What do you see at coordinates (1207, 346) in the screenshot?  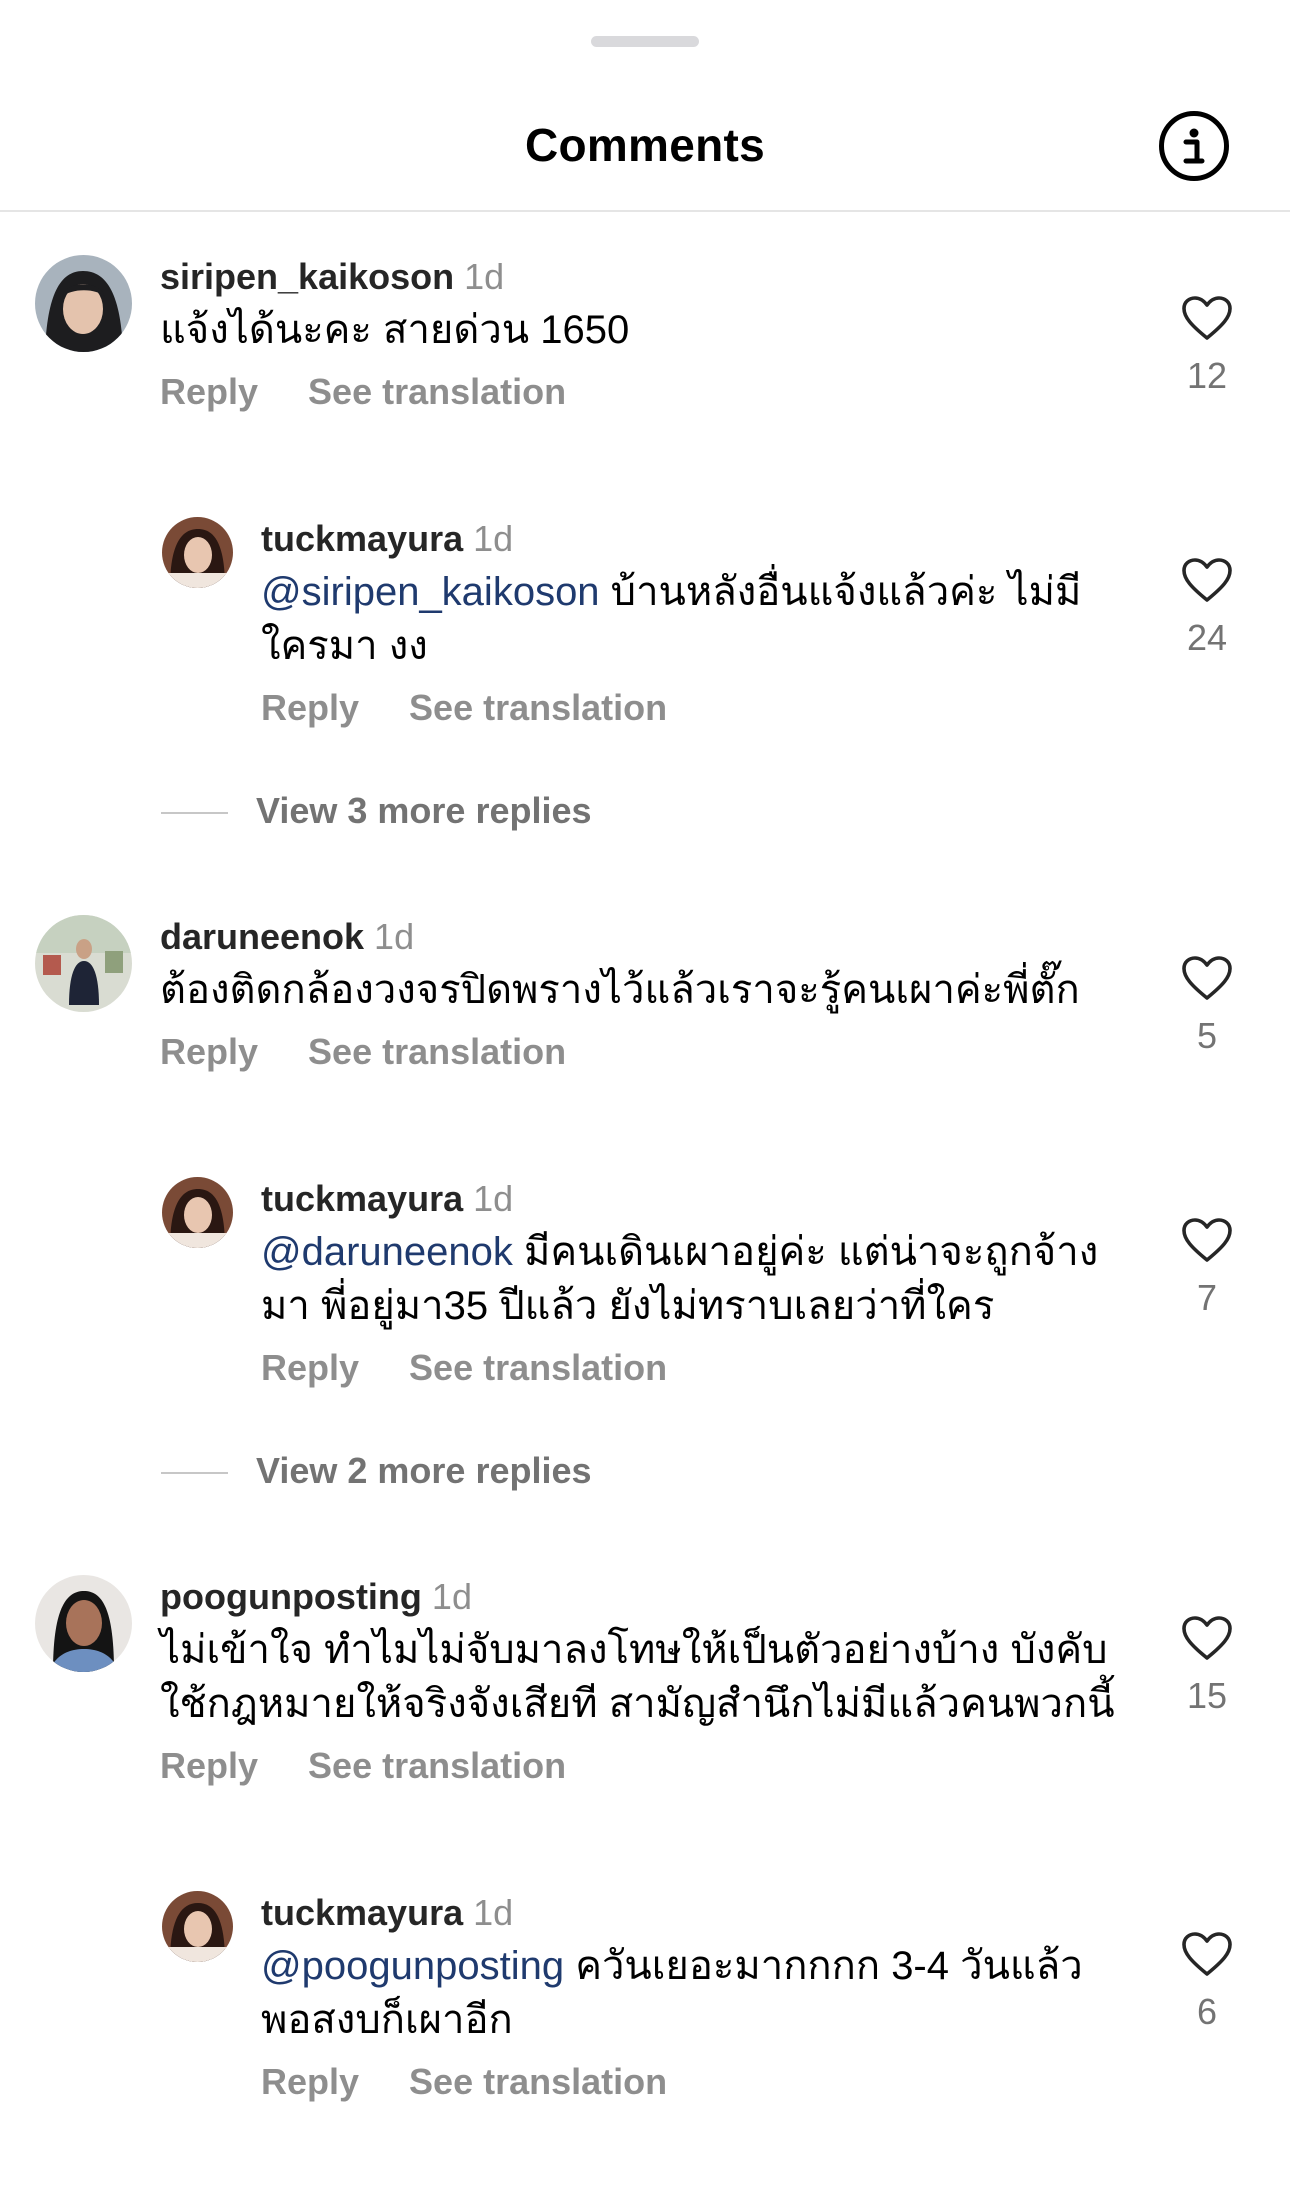 I see `like-control: 12` at bounding box center [1207, 346].